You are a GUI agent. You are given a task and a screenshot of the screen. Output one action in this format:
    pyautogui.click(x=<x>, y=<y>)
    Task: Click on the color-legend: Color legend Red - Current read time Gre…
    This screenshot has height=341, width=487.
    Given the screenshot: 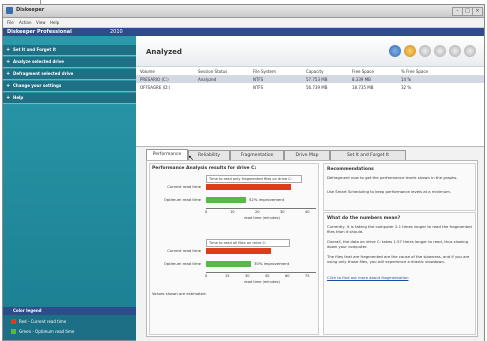 What is the action you would take?
    pyautogui.click(x=69, y=323)
    